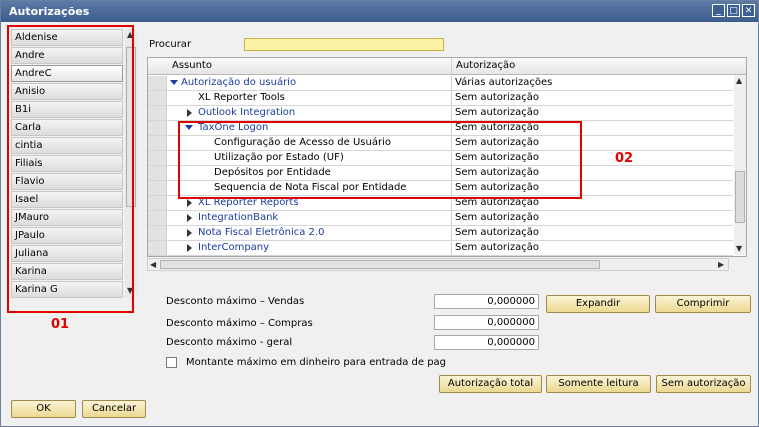  I want to click on max-discount-sales-label: Desconto máximo – Vendas, so click(235, 301).